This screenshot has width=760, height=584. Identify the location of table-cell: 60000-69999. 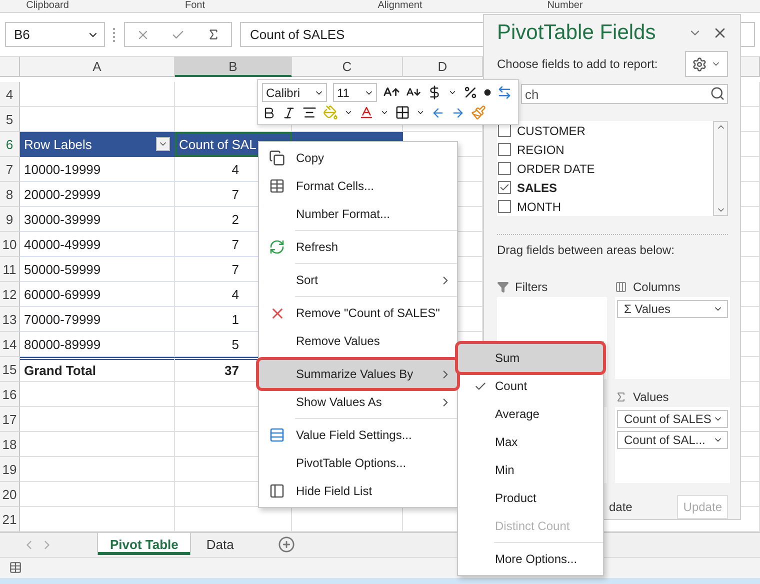
(97, 295).